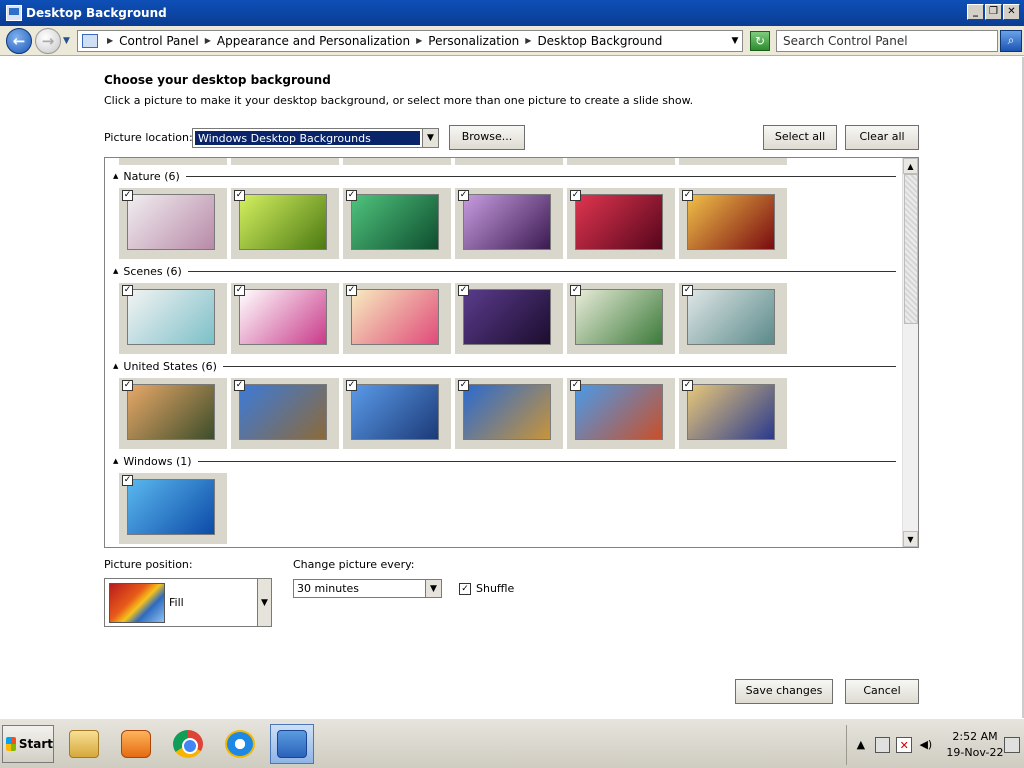  Describe the element at coordinates (599, 41) in the screenshot. I see `breadcrumb-desktop-background: Desktop Background` at that location.